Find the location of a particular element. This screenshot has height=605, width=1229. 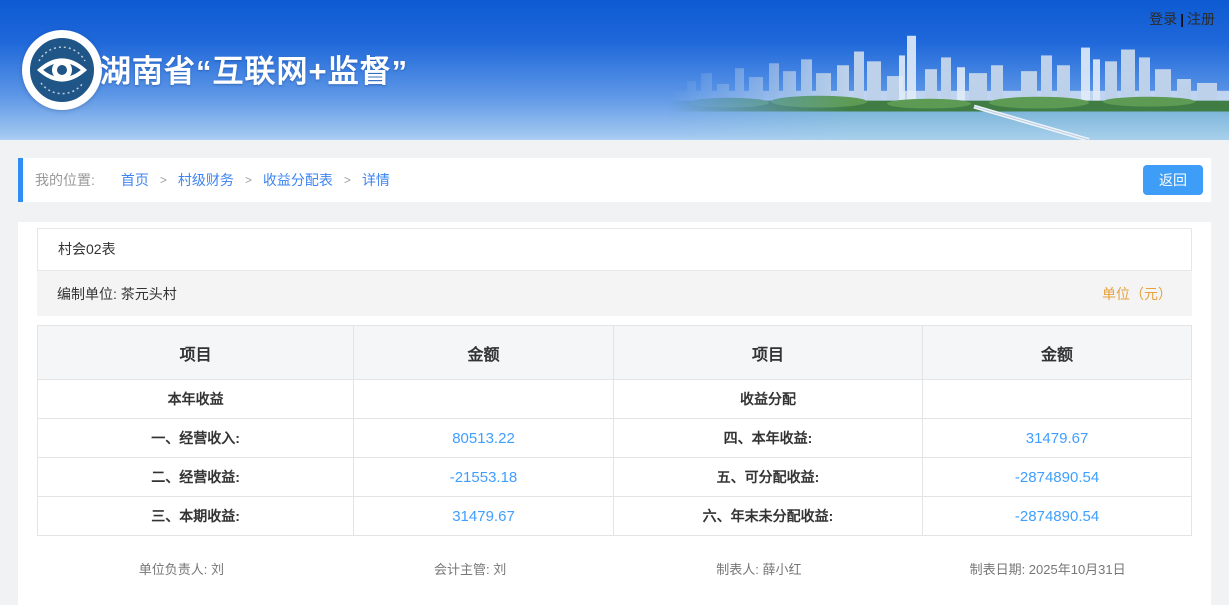

row-value: 80513.22 is located at coordinates (483, 438).